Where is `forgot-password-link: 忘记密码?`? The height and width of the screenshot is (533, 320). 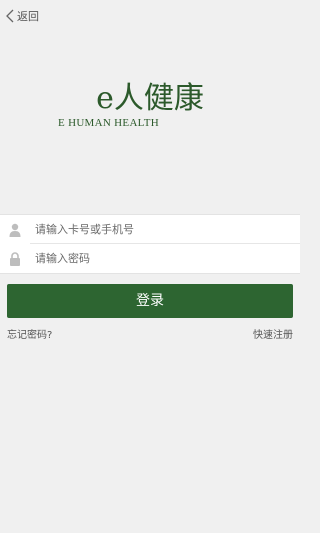 forgot-password-link: 忘记密码? is located at coordinates (29, 333).